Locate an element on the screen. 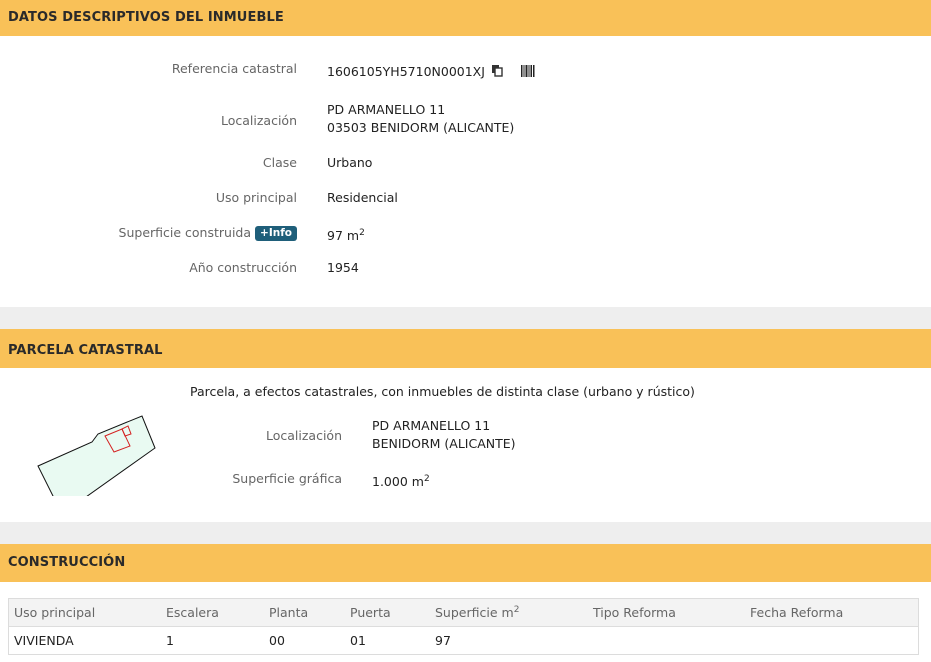 The image size is (931, 662). construccion-panel-title: CONSTRUCCIÓN is located at coordinates (465, 563).